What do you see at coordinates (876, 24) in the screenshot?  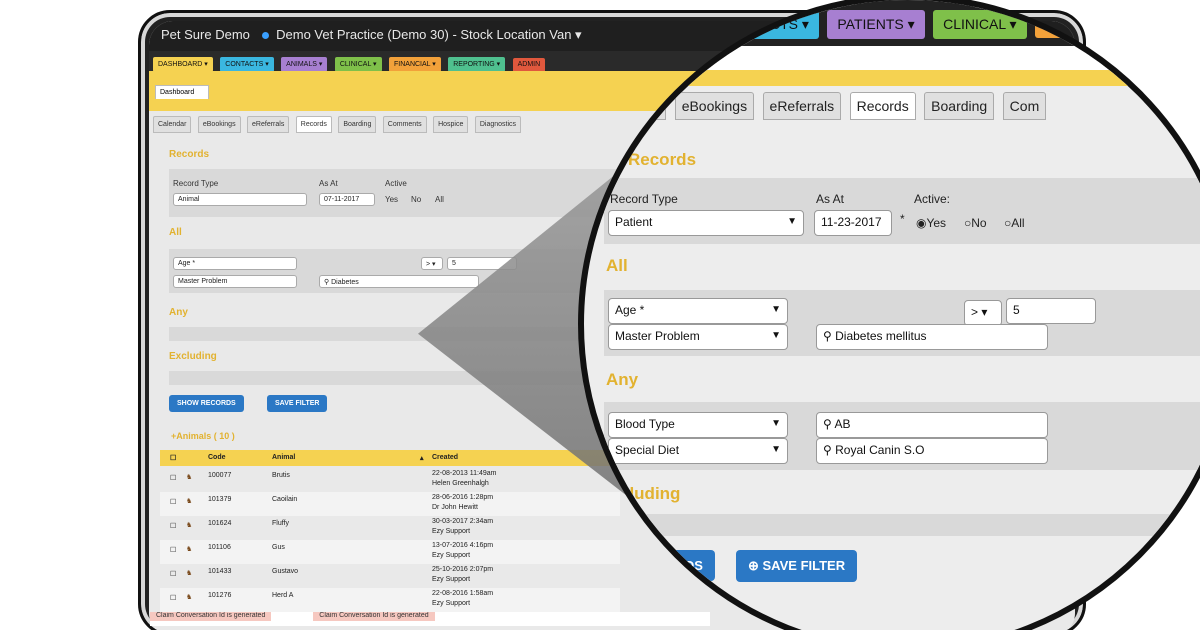 I see `lens-module-patients: PATIENTS ▾` at bounding box center [876, 24].